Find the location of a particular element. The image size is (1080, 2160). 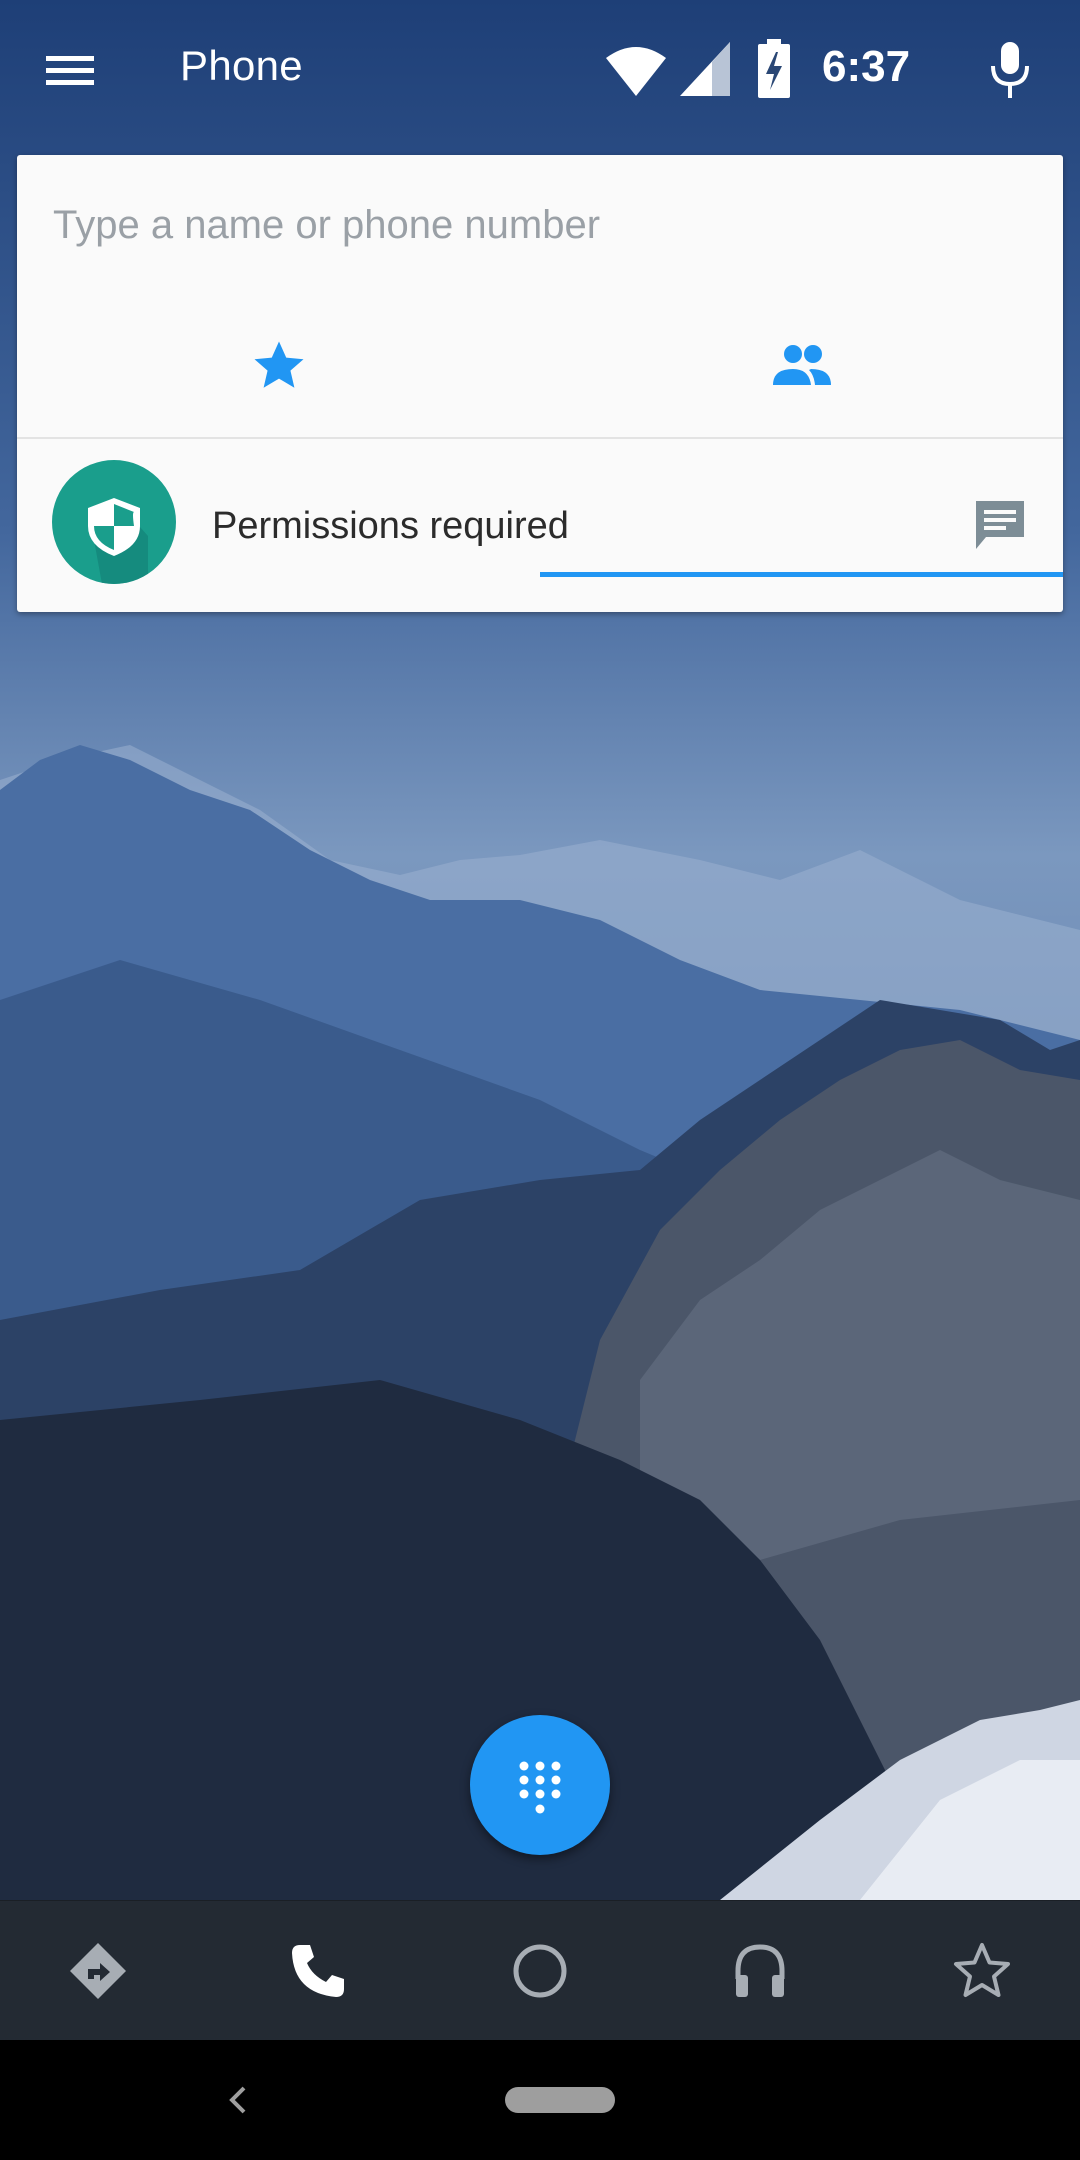

tab-contacts is located at coordinates (801, 366).